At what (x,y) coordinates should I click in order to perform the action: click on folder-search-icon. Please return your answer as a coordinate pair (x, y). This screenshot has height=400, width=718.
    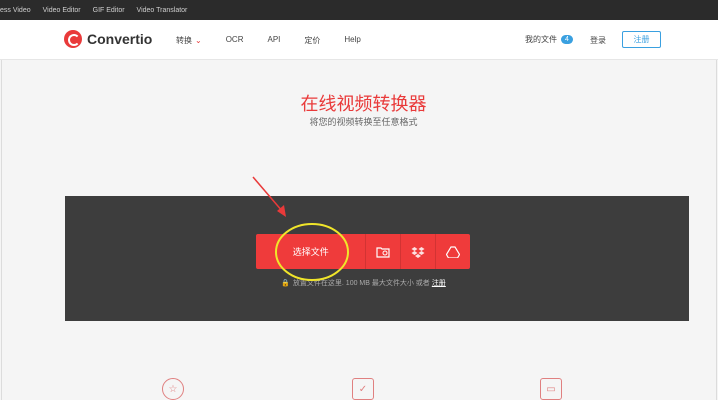
    Looking at the image, I should click on (383, 251).